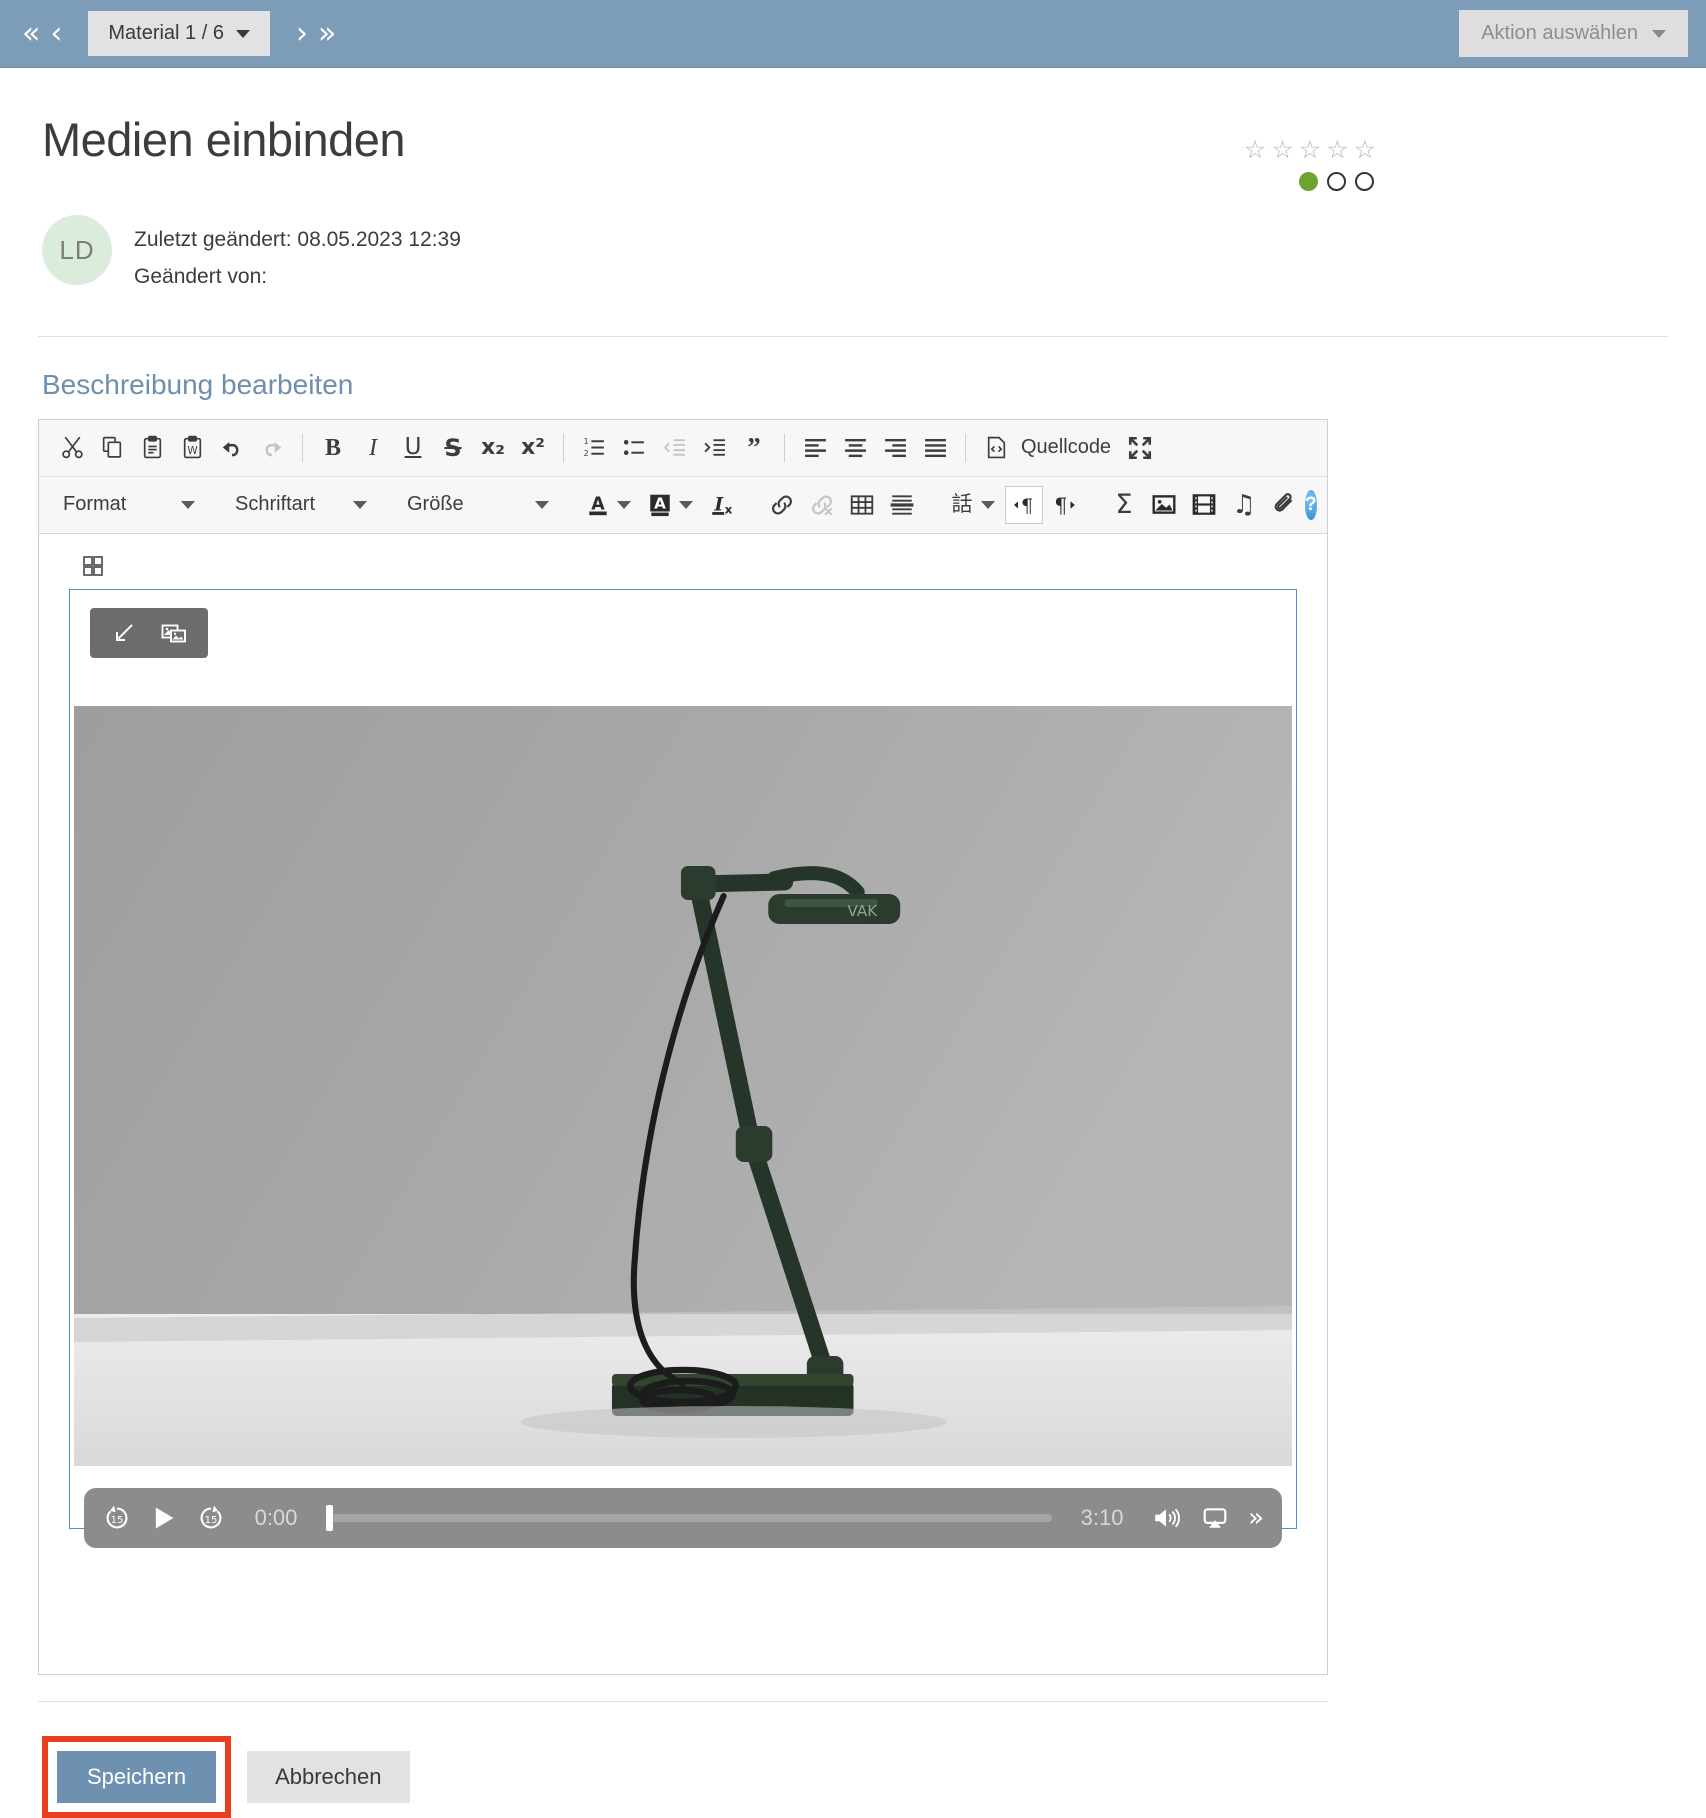 Image resolution: width=1706 pixels, height=1818 pixels. What do you see at coordinates (198, 384) in the screenshot?
I see `section-title: Beschreibung bearbeiten` at bounding box center [198, 384].